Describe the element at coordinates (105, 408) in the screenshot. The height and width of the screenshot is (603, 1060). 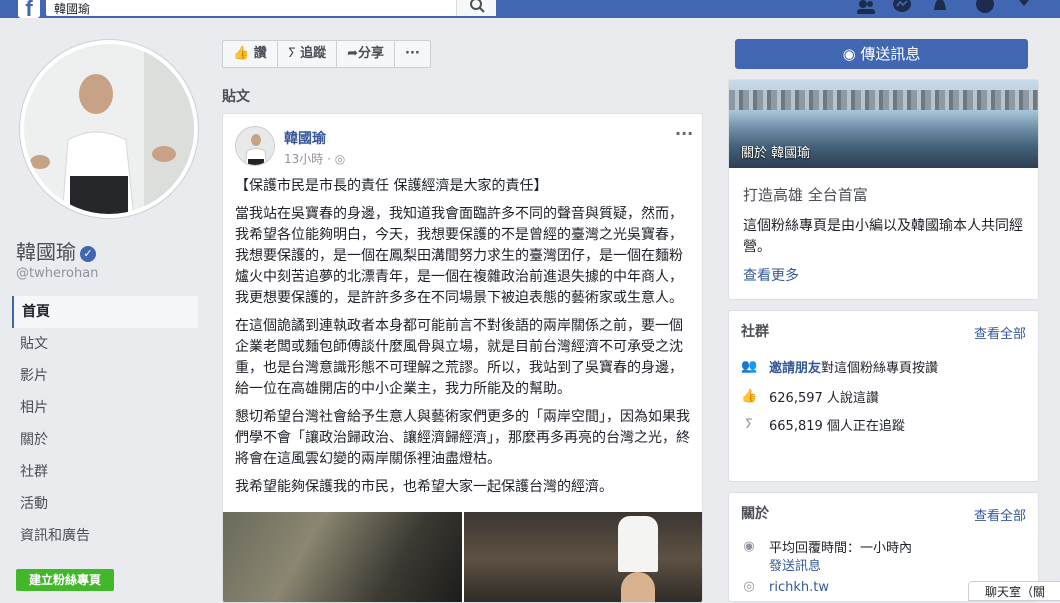
I see `nav-item-photos: 相片` at that location.